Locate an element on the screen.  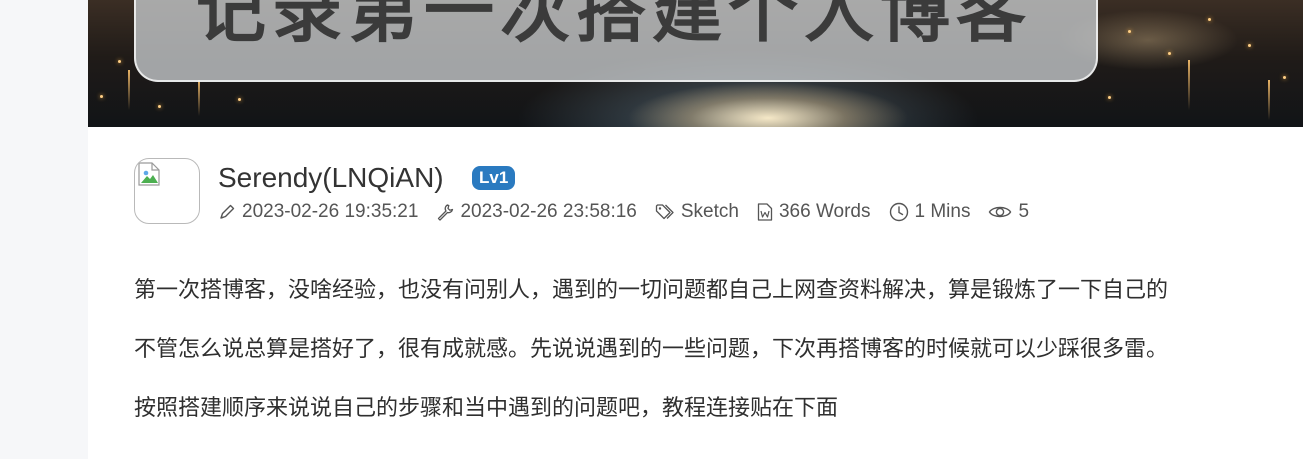
views-text: 5 is located at coordinates (1024, 211).